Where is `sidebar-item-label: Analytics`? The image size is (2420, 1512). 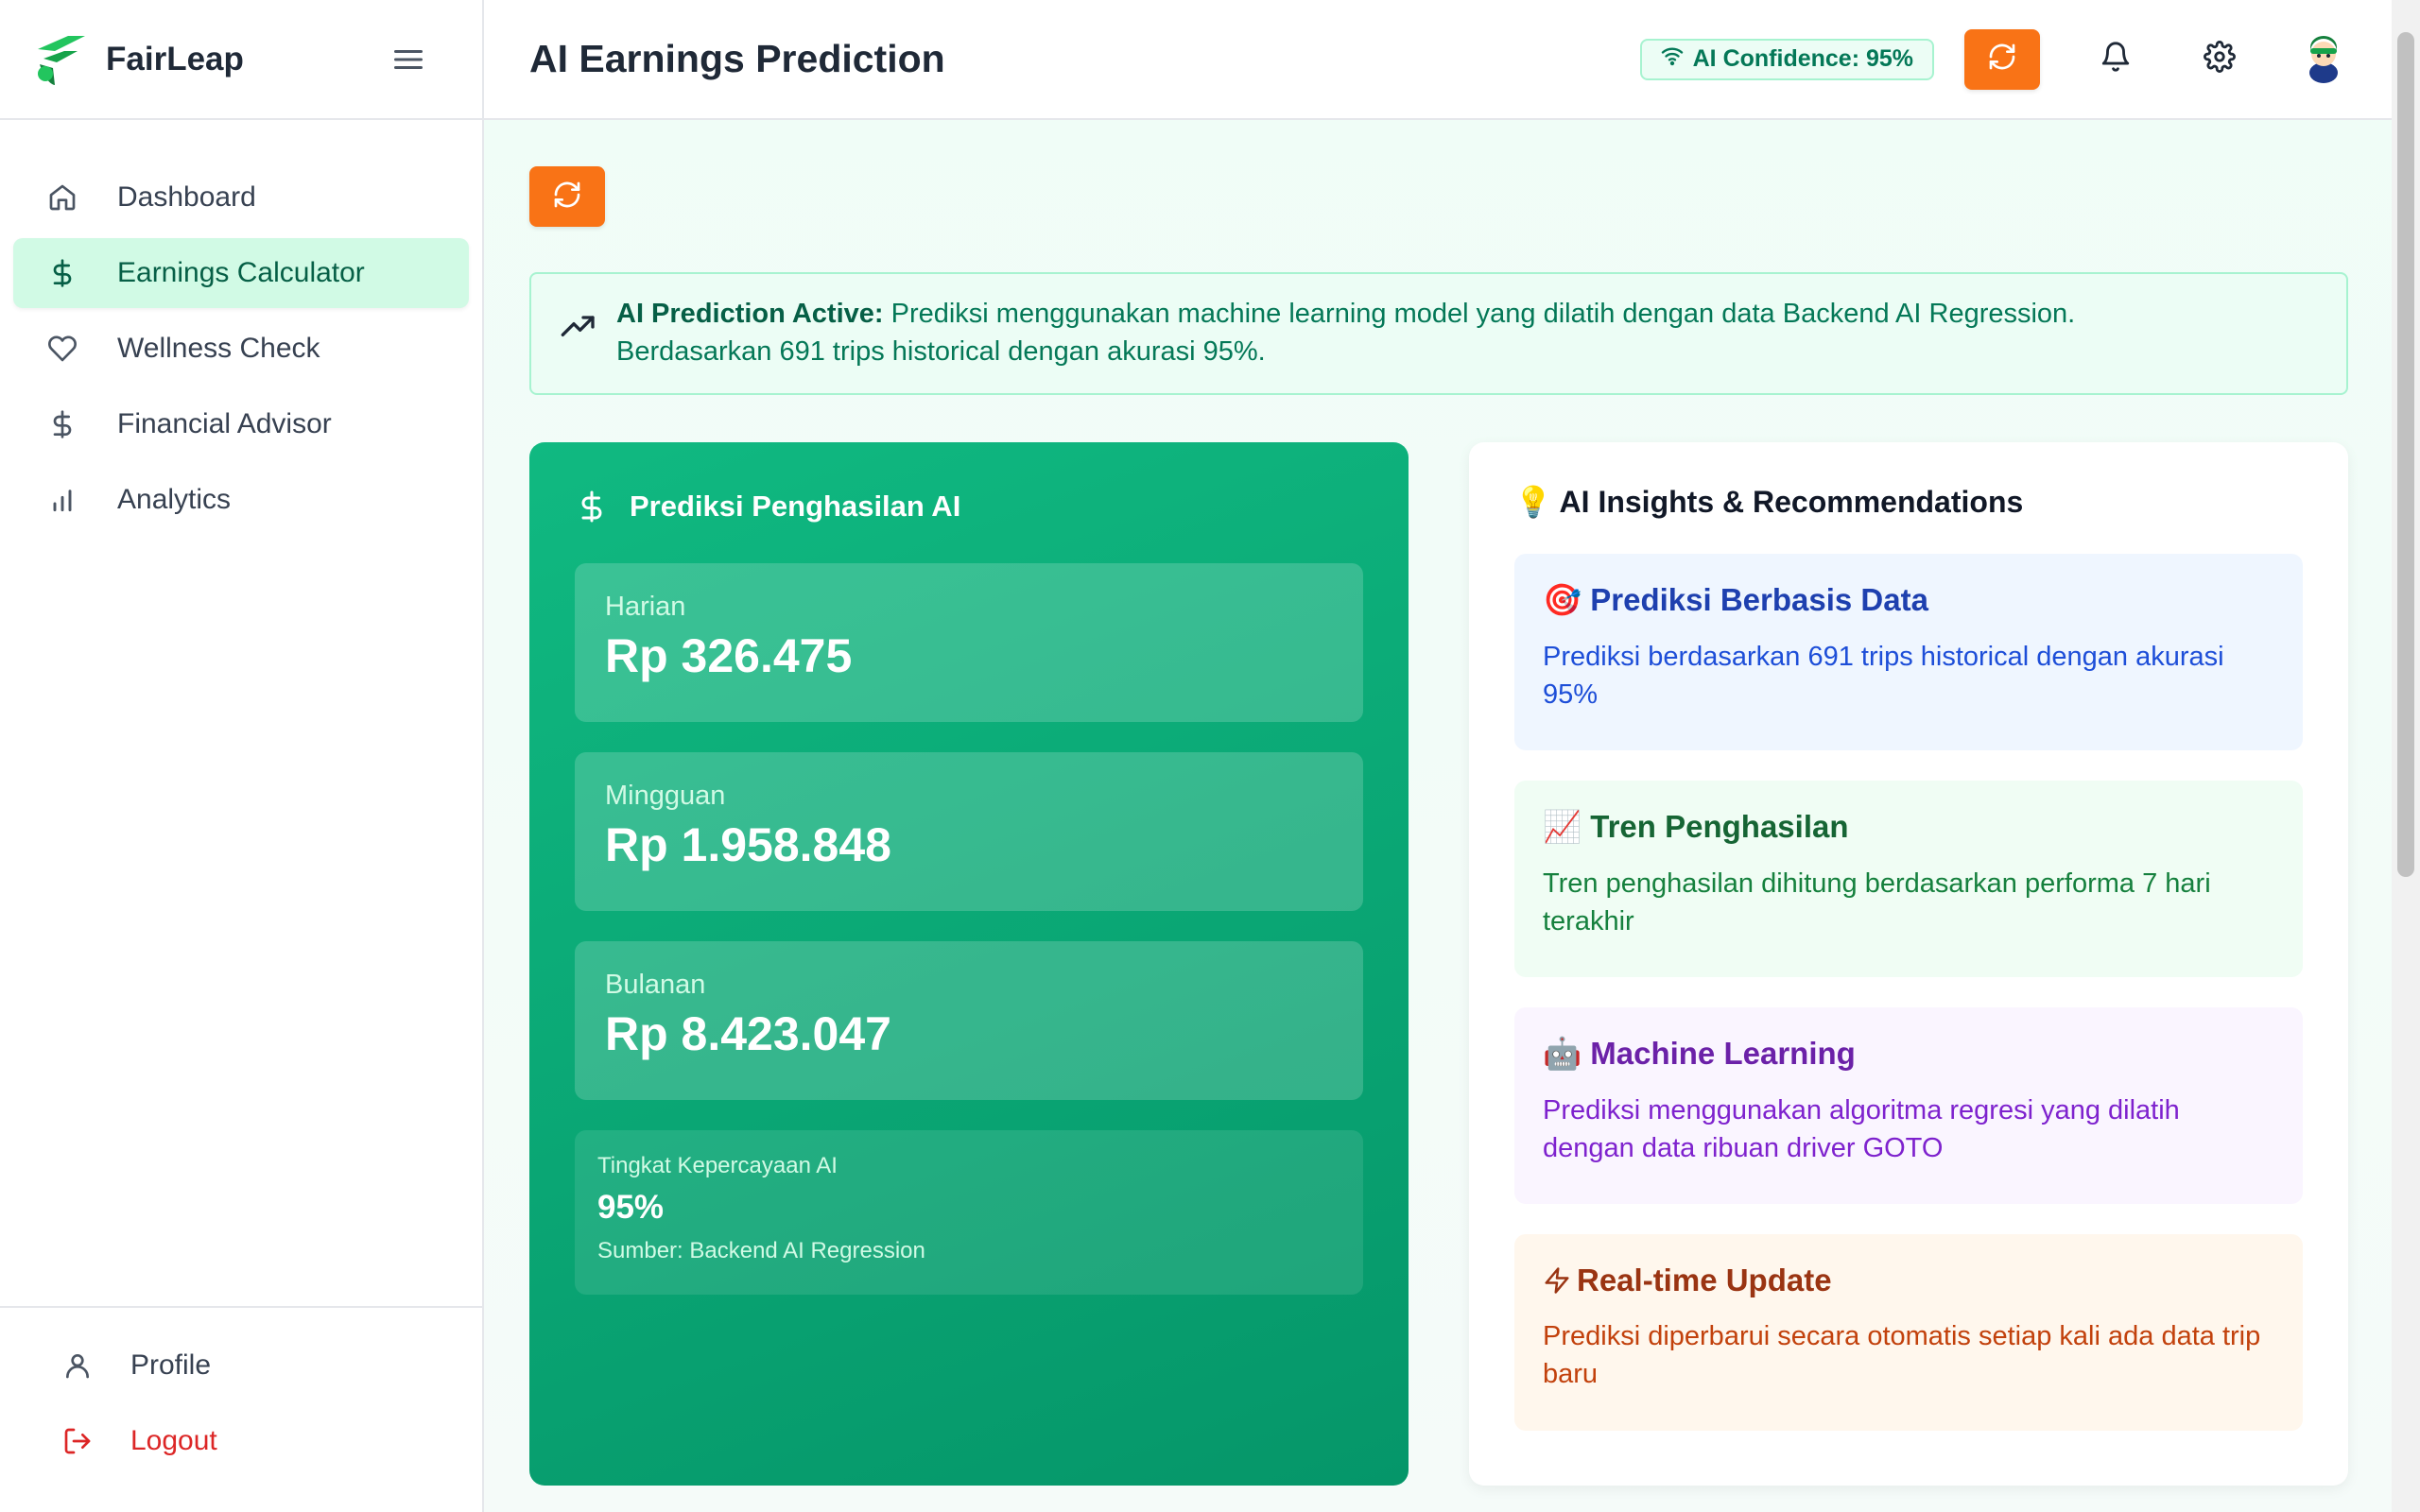 sidebar-item-label: Analytics is located at coordinates (174, 499).